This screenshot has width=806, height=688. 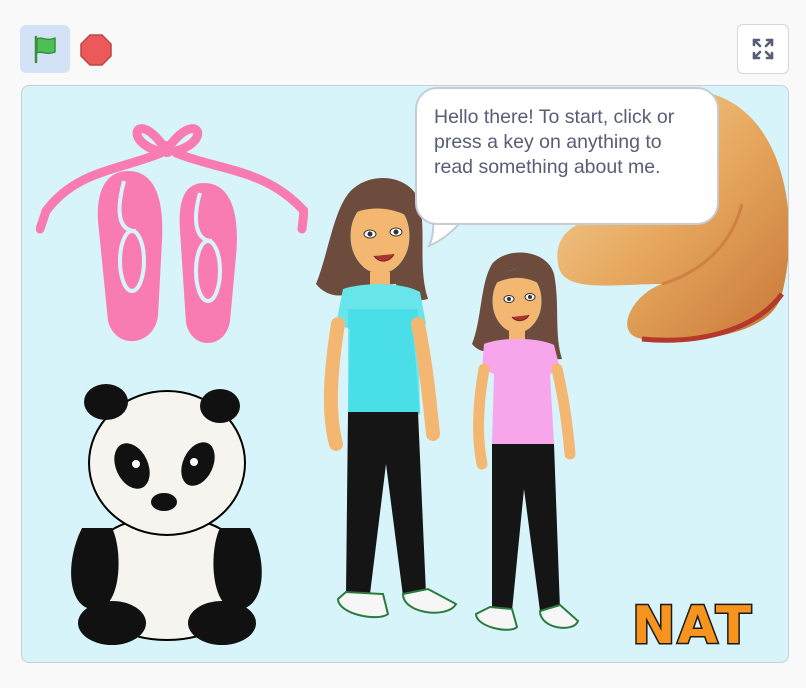 I want to click on fullscreen-button, so click(x=763, y=49).